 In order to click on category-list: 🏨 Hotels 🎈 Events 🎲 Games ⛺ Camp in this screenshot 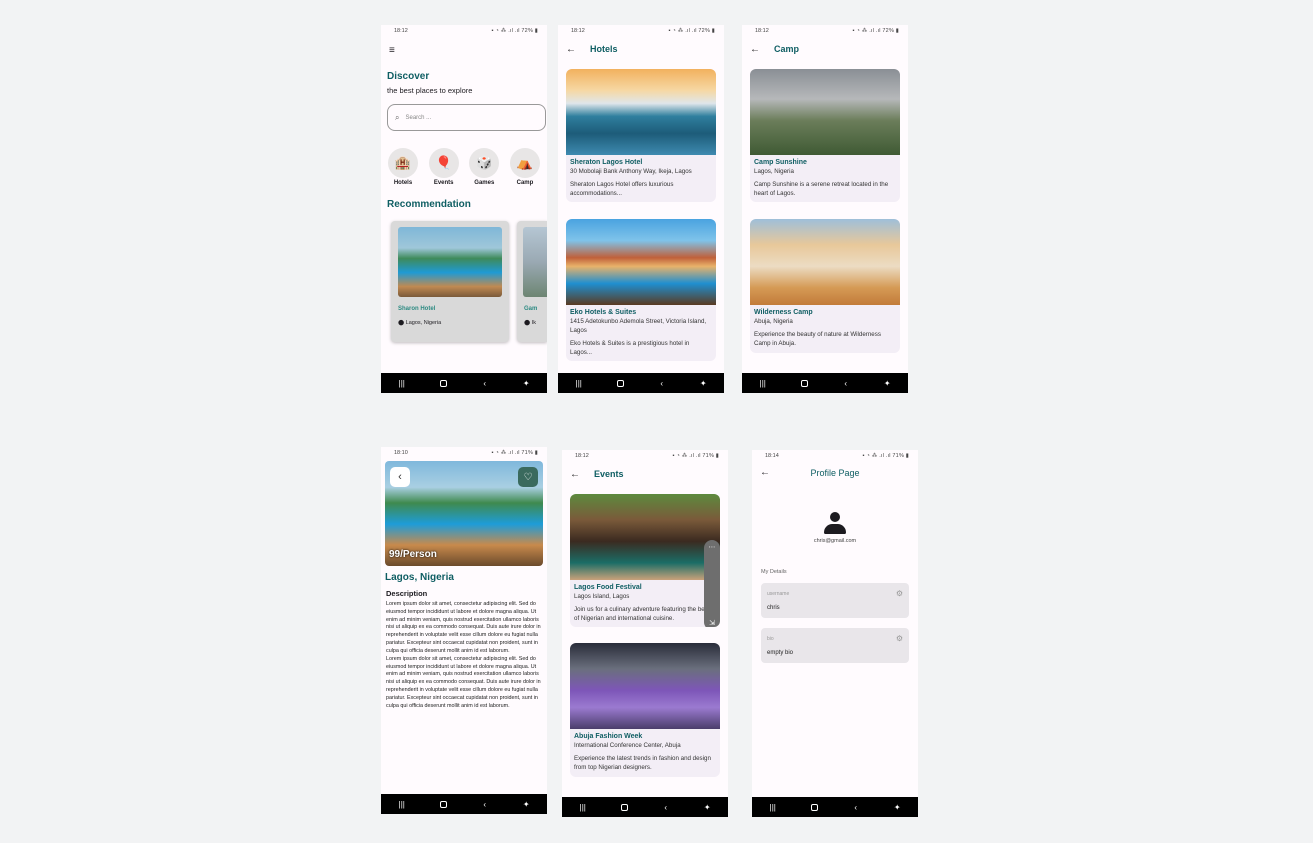, I will do `click(464, 167)`.